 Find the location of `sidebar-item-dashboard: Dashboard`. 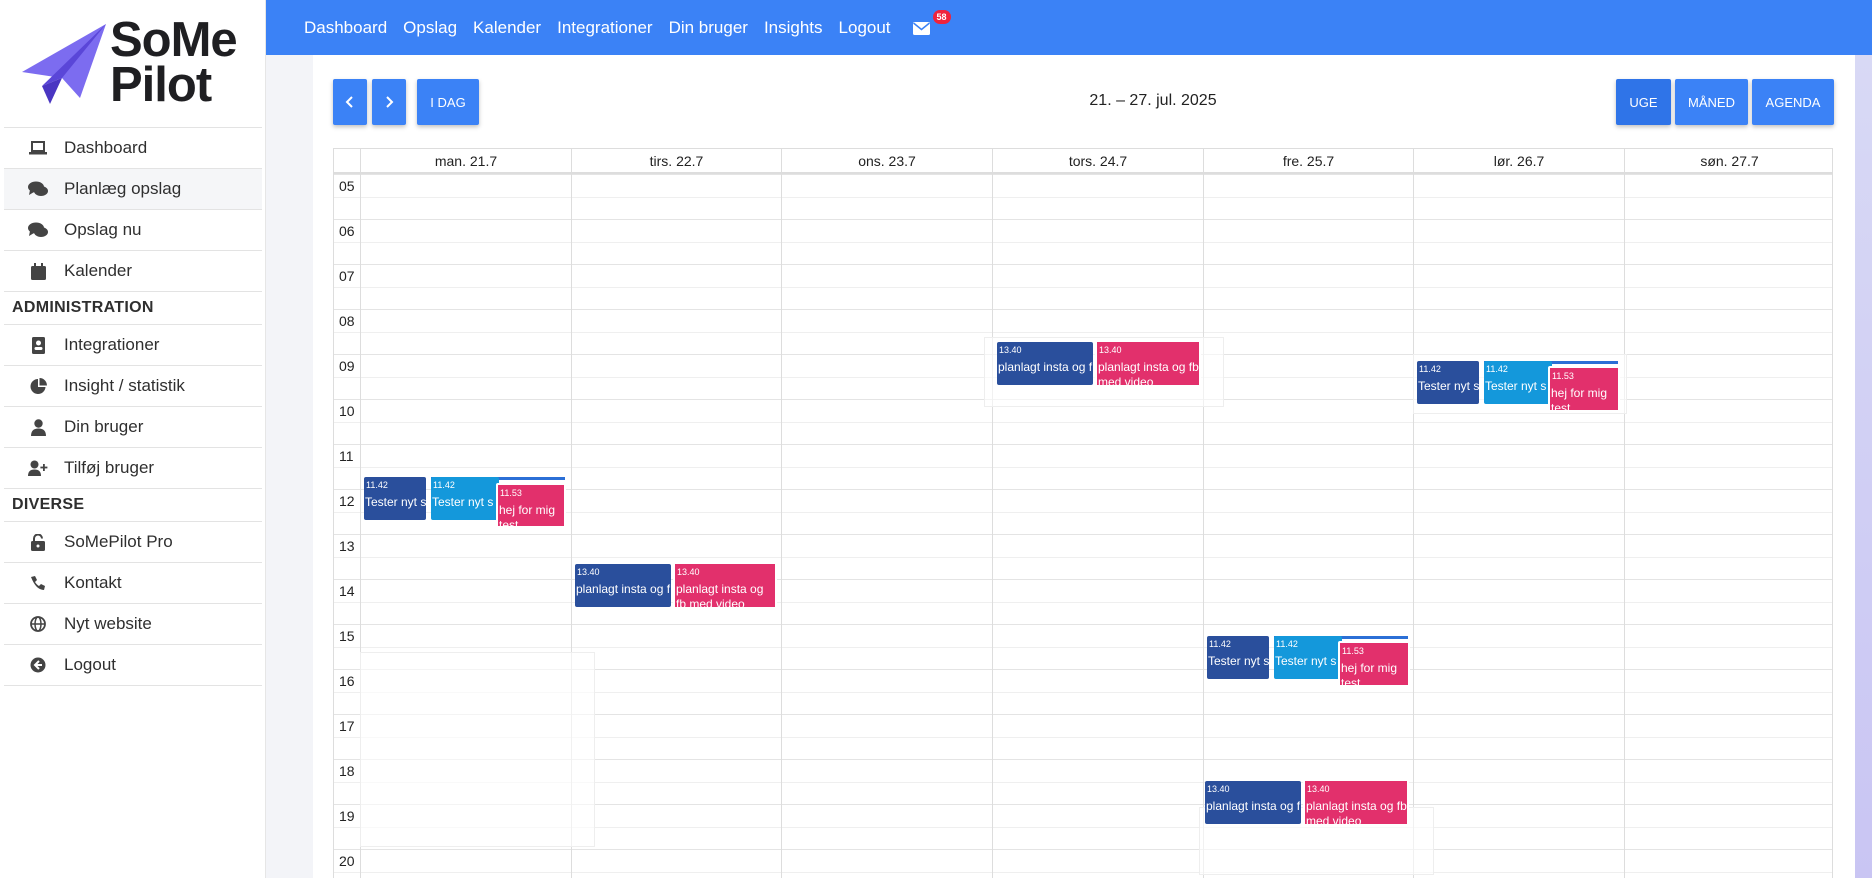

sidebar-item-dashboard: Dashboard is located at coordinates (133, 147).